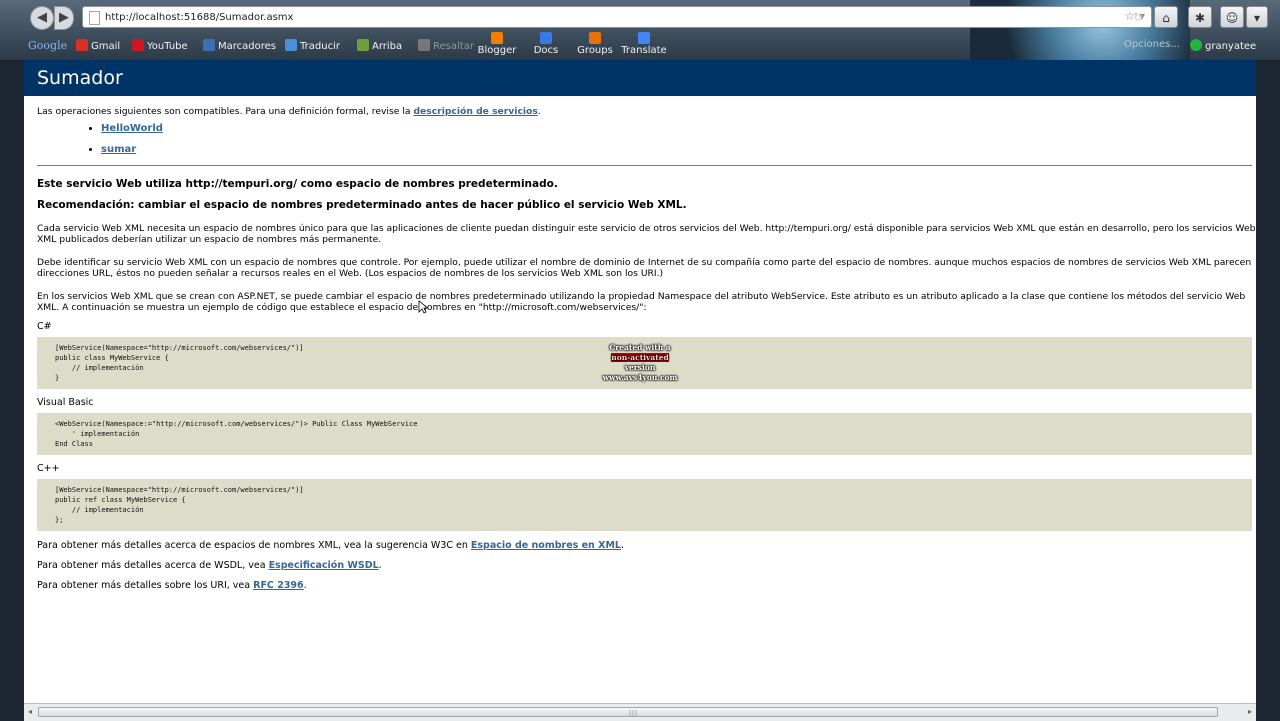 This screenshot has height=721, width=1280. Describe the element at coordinates (118, 149) in the screenshot. I see `operation-link-sumar: sumar` at that location.